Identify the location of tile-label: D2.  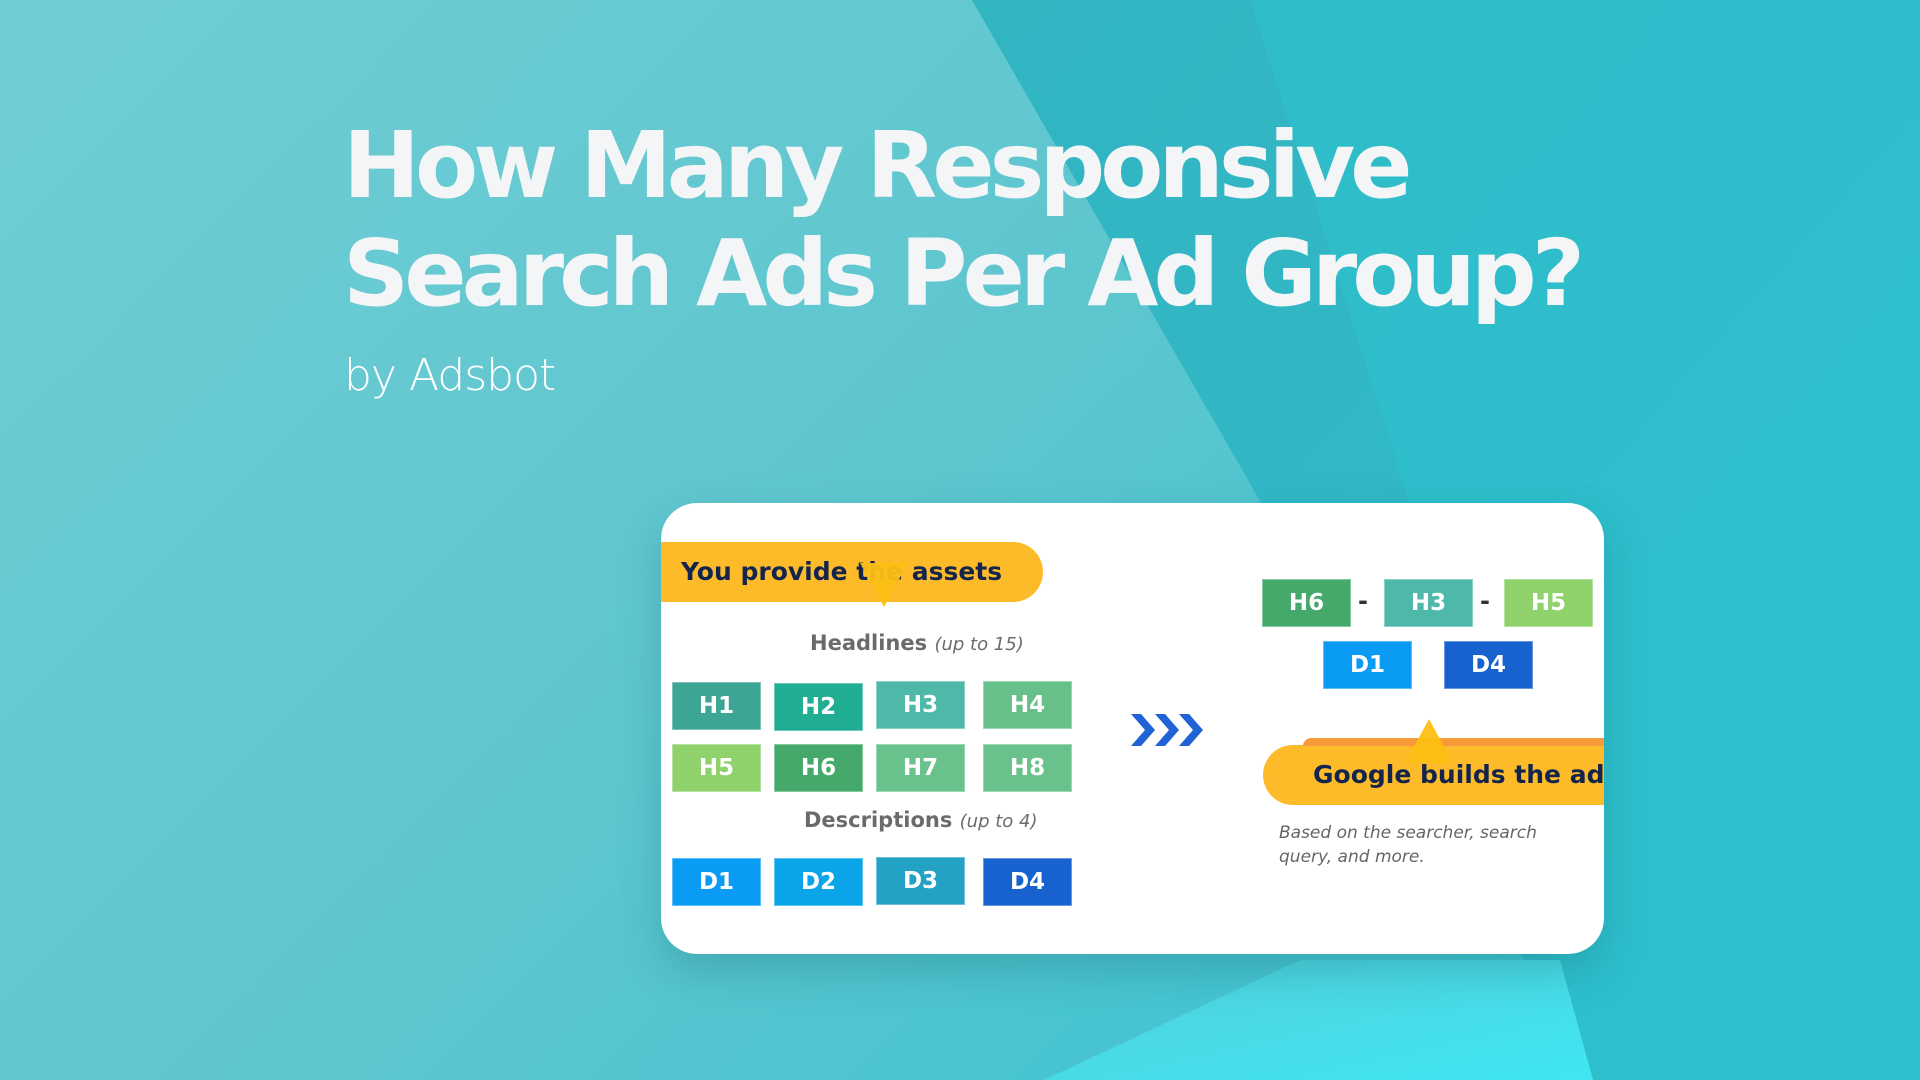
(818, 882).